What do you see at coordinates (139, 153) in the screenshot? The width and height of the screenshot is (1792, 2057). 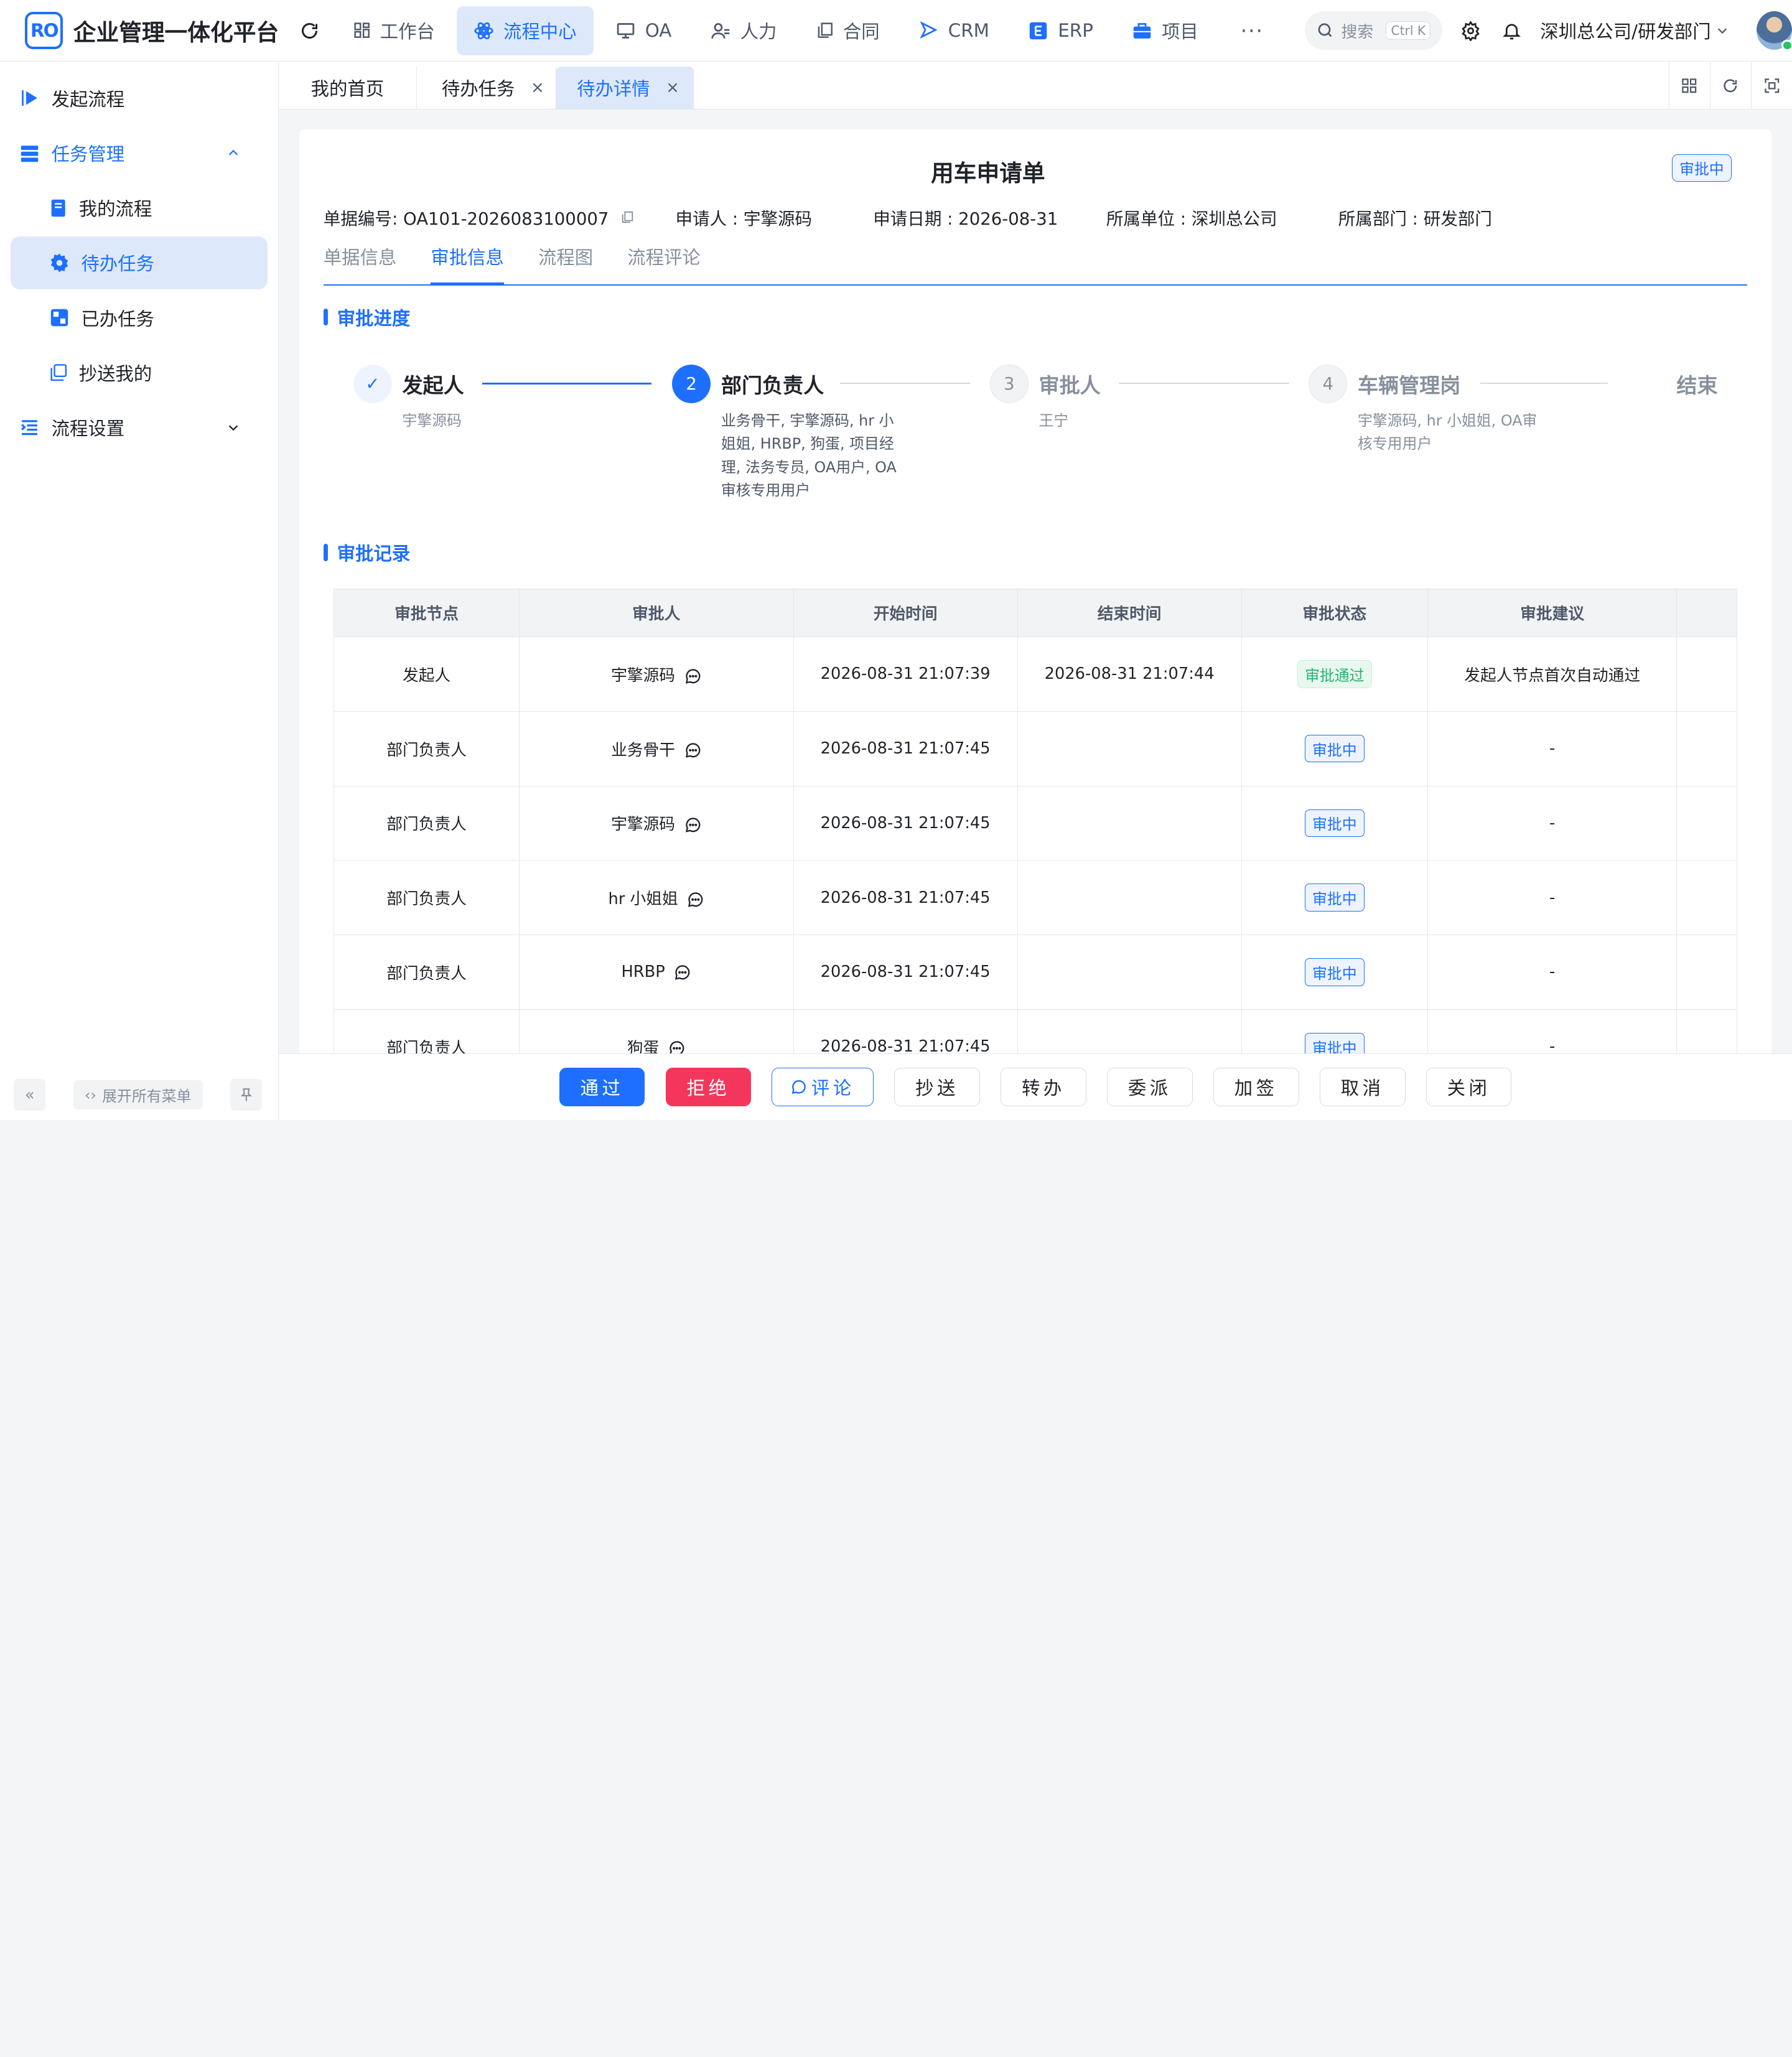 I see `sidebar-item-task-management: 任务管理` at bounding box center [139, 153].